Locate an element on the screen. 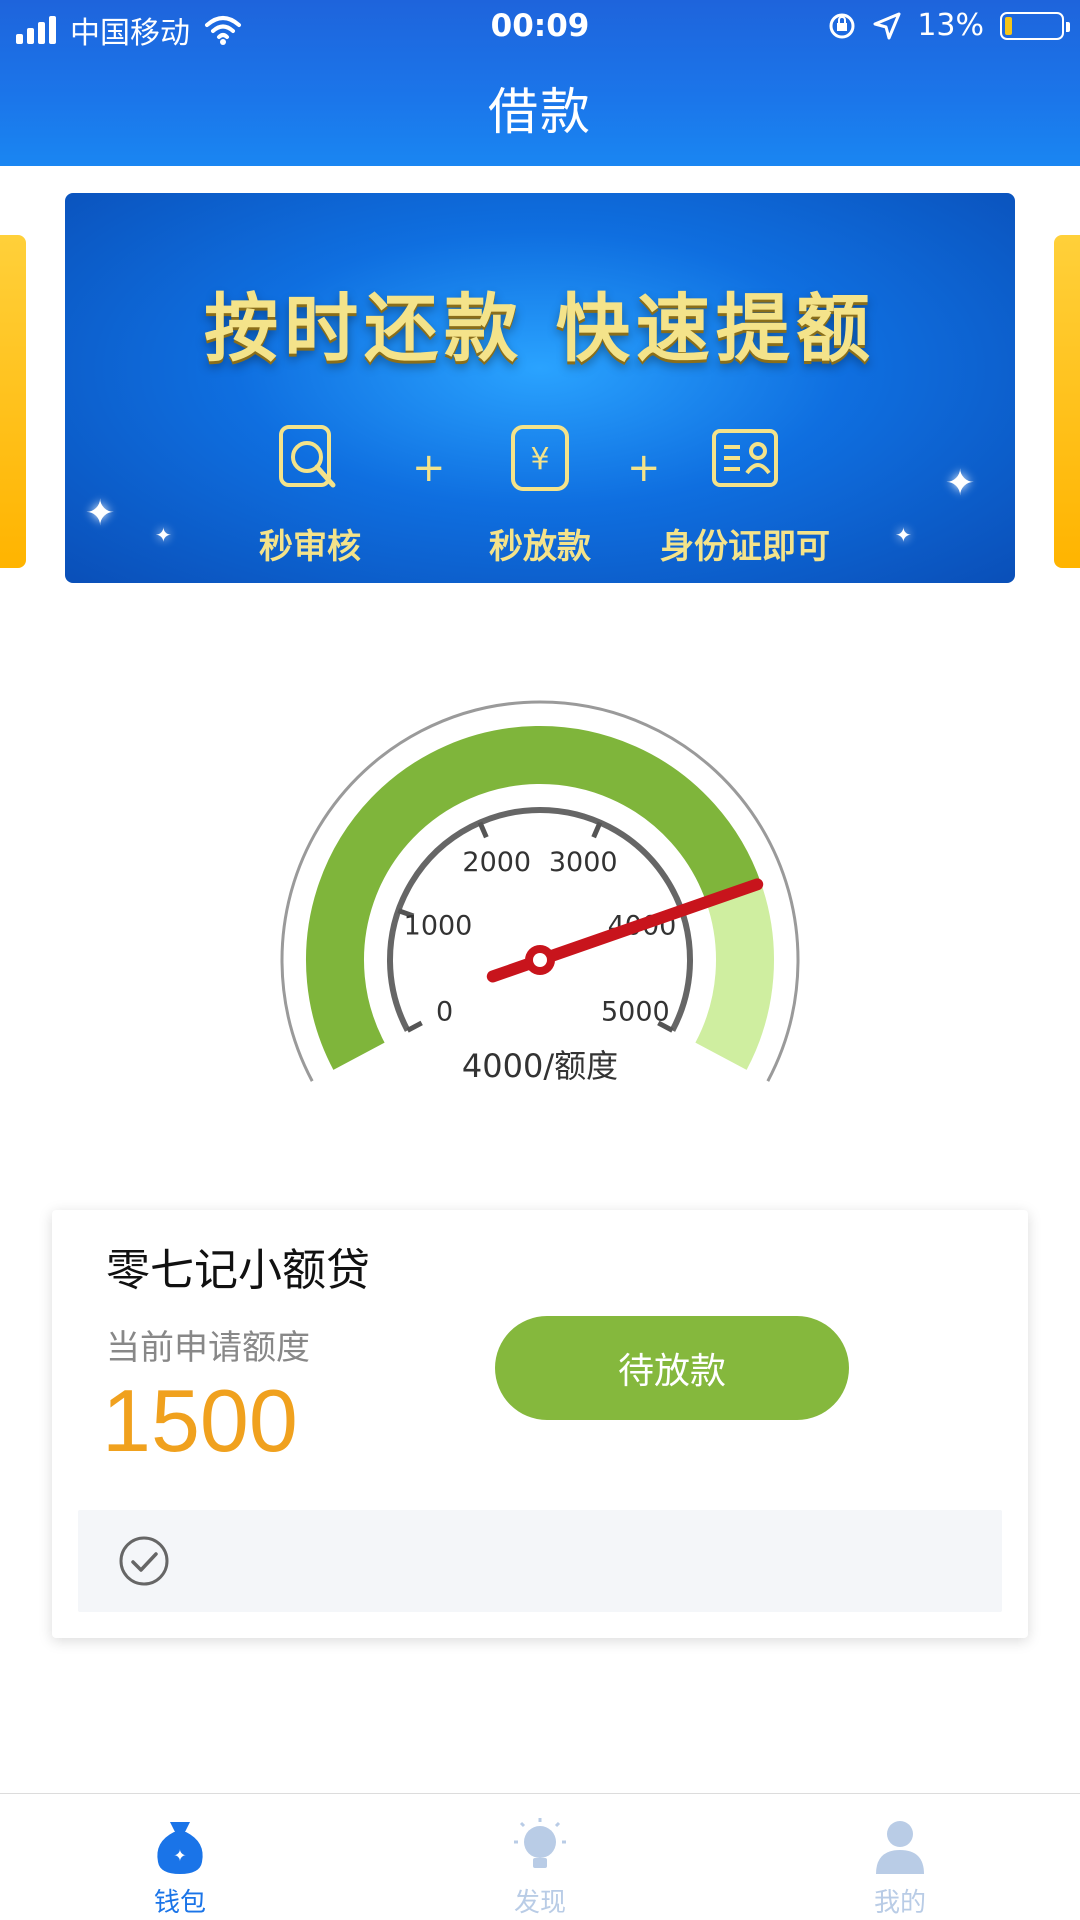 The width and height of the screenshot is (1080, 1920). lightbulb-icon is located at coordinates (540, 1843).